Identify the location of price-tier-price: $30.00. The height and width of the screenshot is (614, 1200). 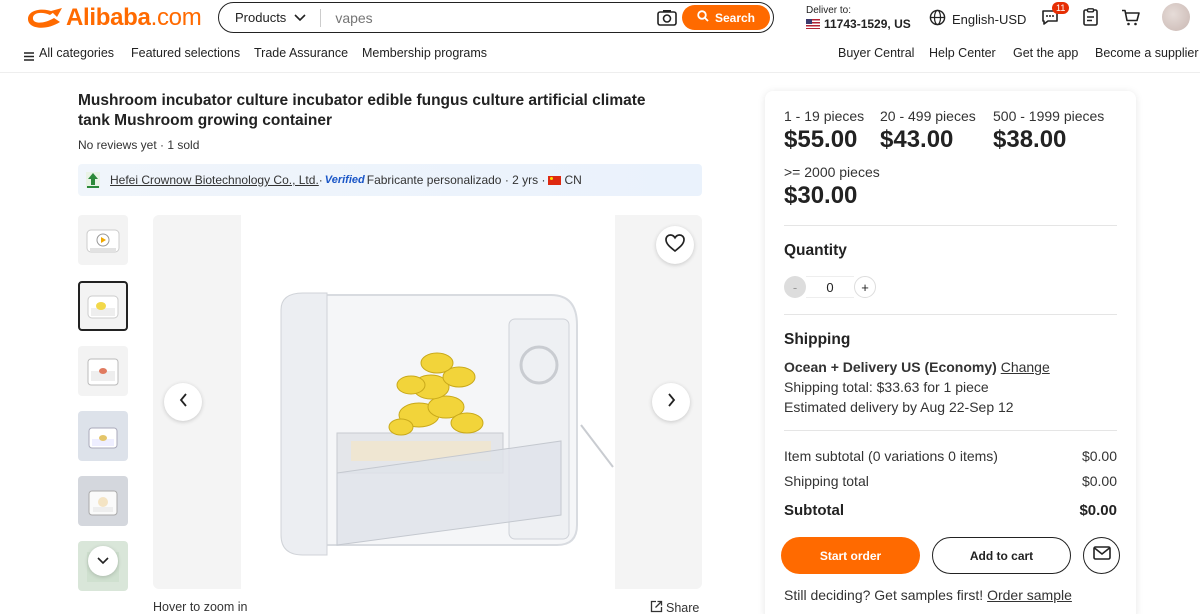
(821, 195).